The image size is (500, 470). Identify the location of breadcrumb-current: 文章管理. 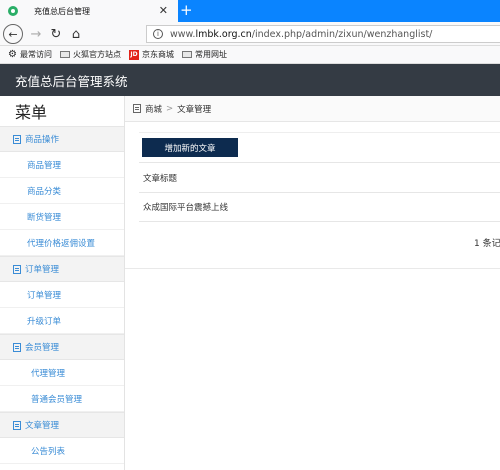
(194, 109).